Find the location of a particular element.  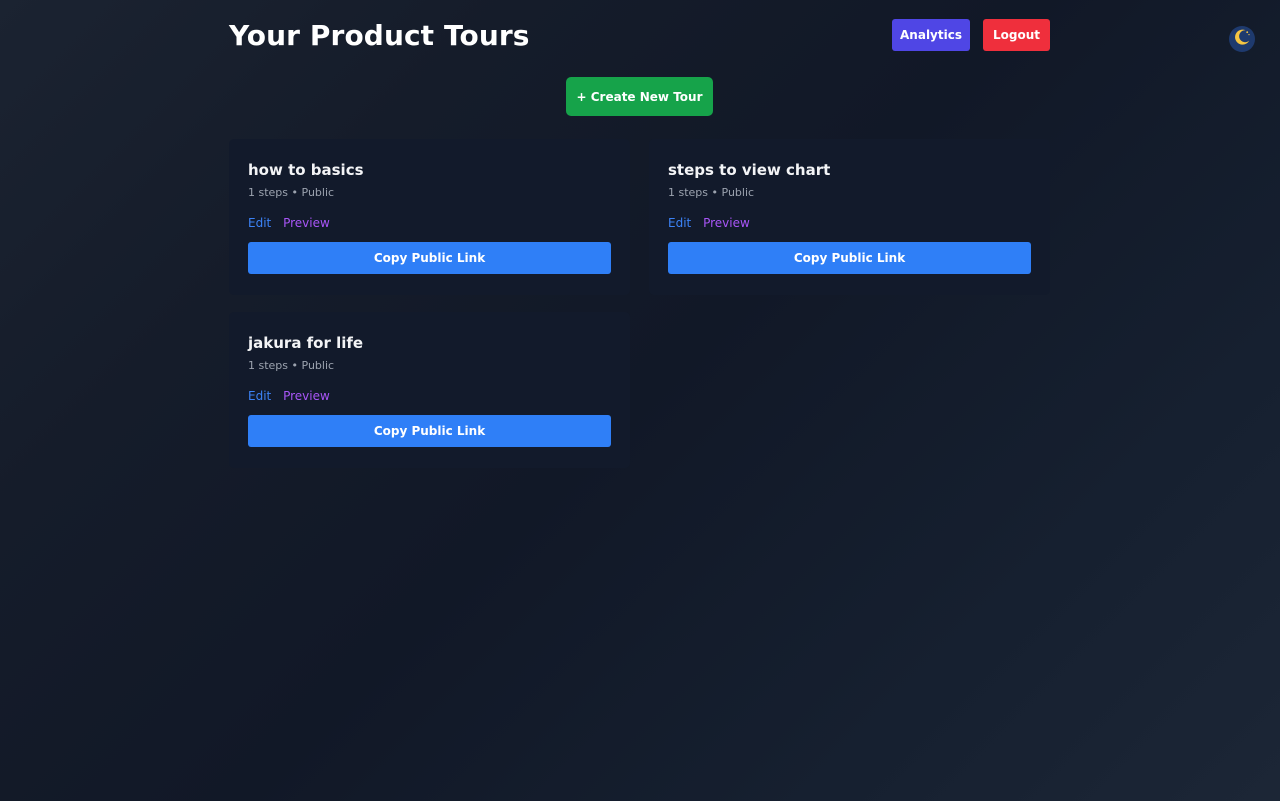

page-header: Your Product Tours Analytics Logout is located at coordinates (639, 38).